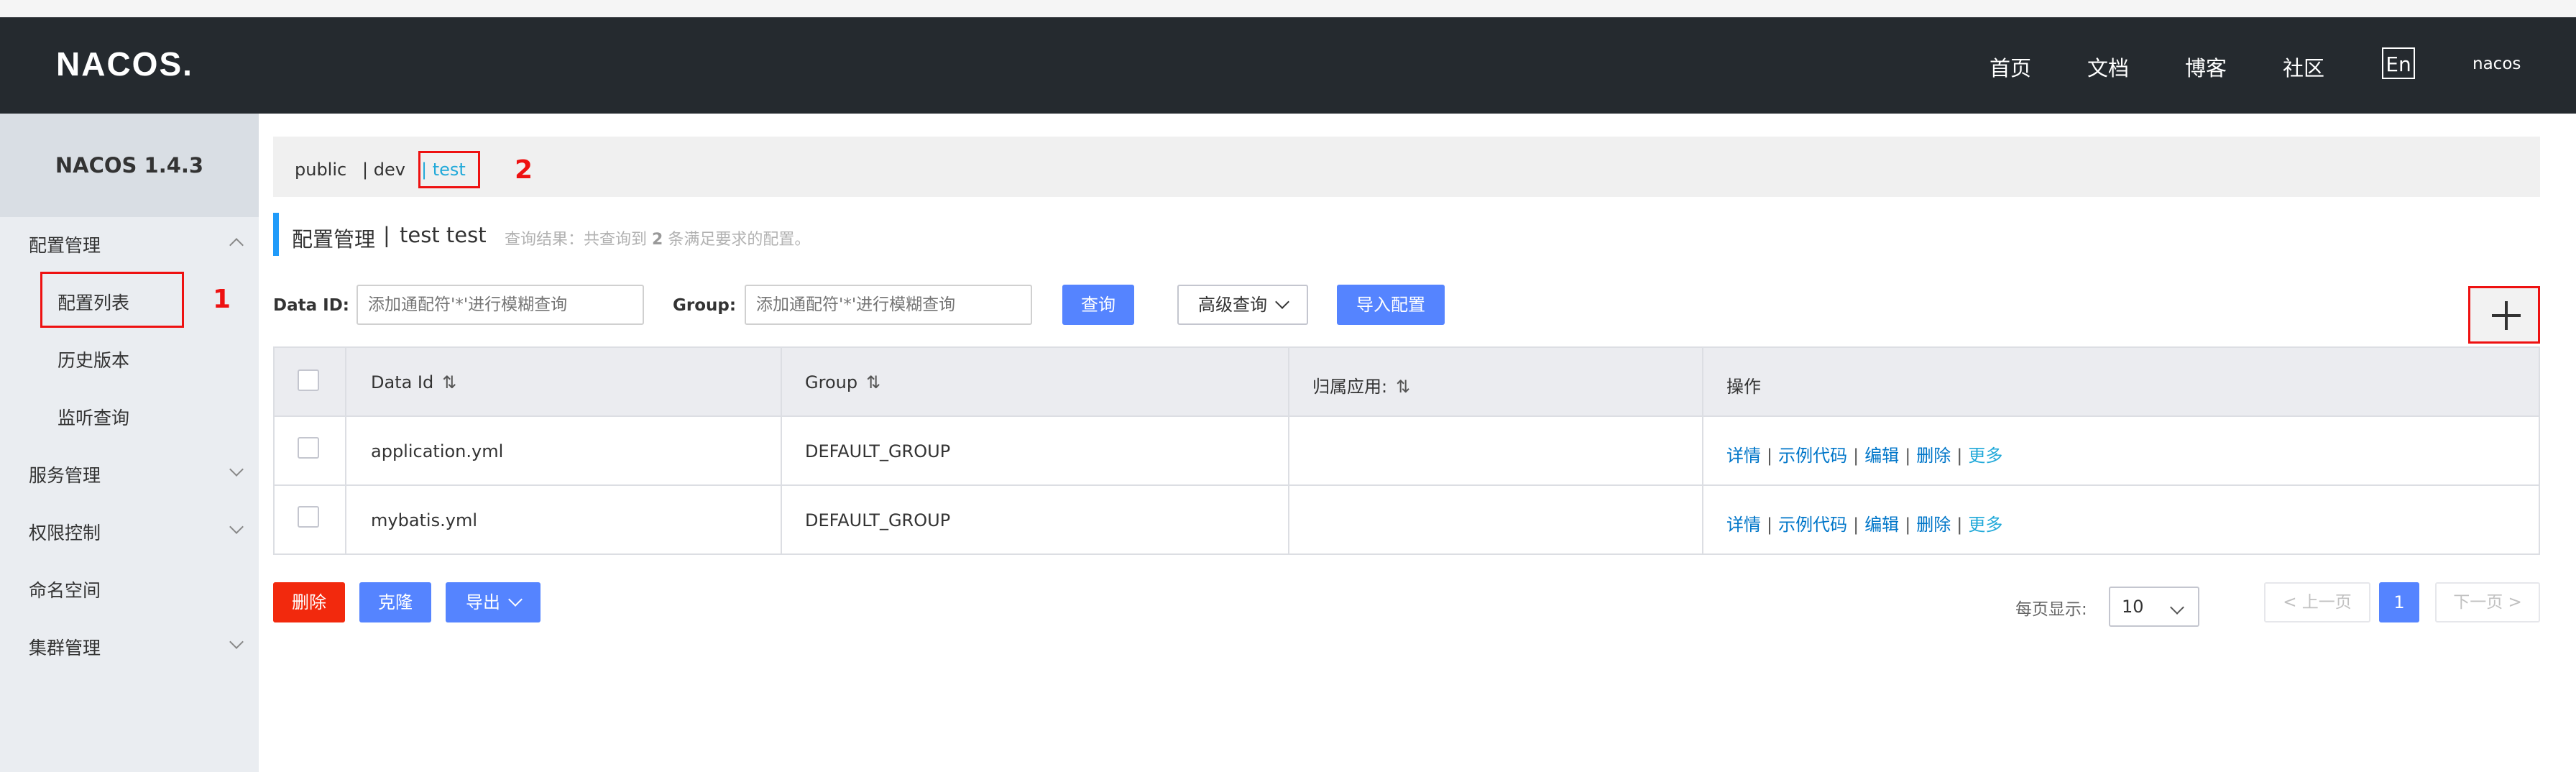  Describe the element at coordinates (311, 305) in the screenshot. I see `data-id-label: Data ID:` at that location.